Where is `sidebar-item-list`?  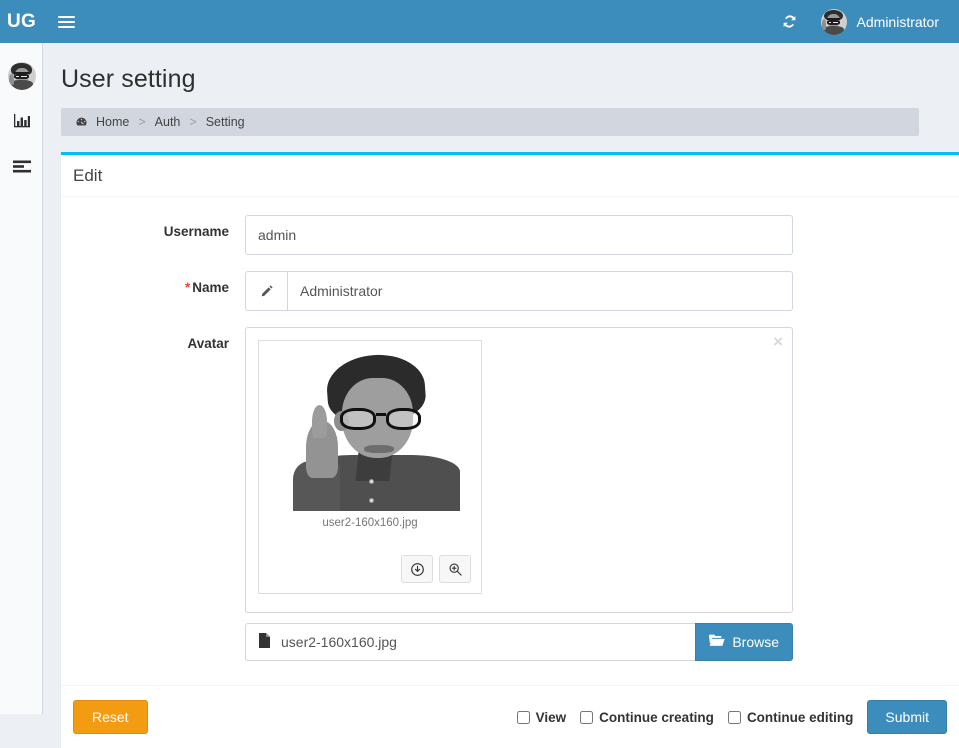
sidebar-item-list is located at coordinates (21, 168).